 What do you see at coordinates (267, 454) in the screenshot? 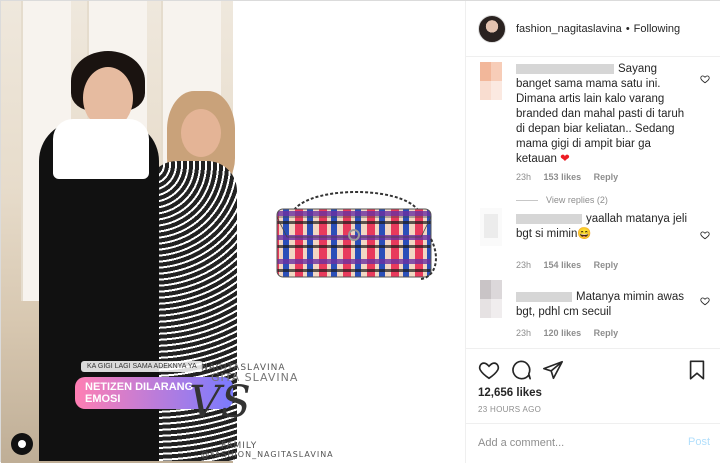
I see `watermark-handle: @FASHION_NAGITASLAVINA` at bounding box center [267, 454].